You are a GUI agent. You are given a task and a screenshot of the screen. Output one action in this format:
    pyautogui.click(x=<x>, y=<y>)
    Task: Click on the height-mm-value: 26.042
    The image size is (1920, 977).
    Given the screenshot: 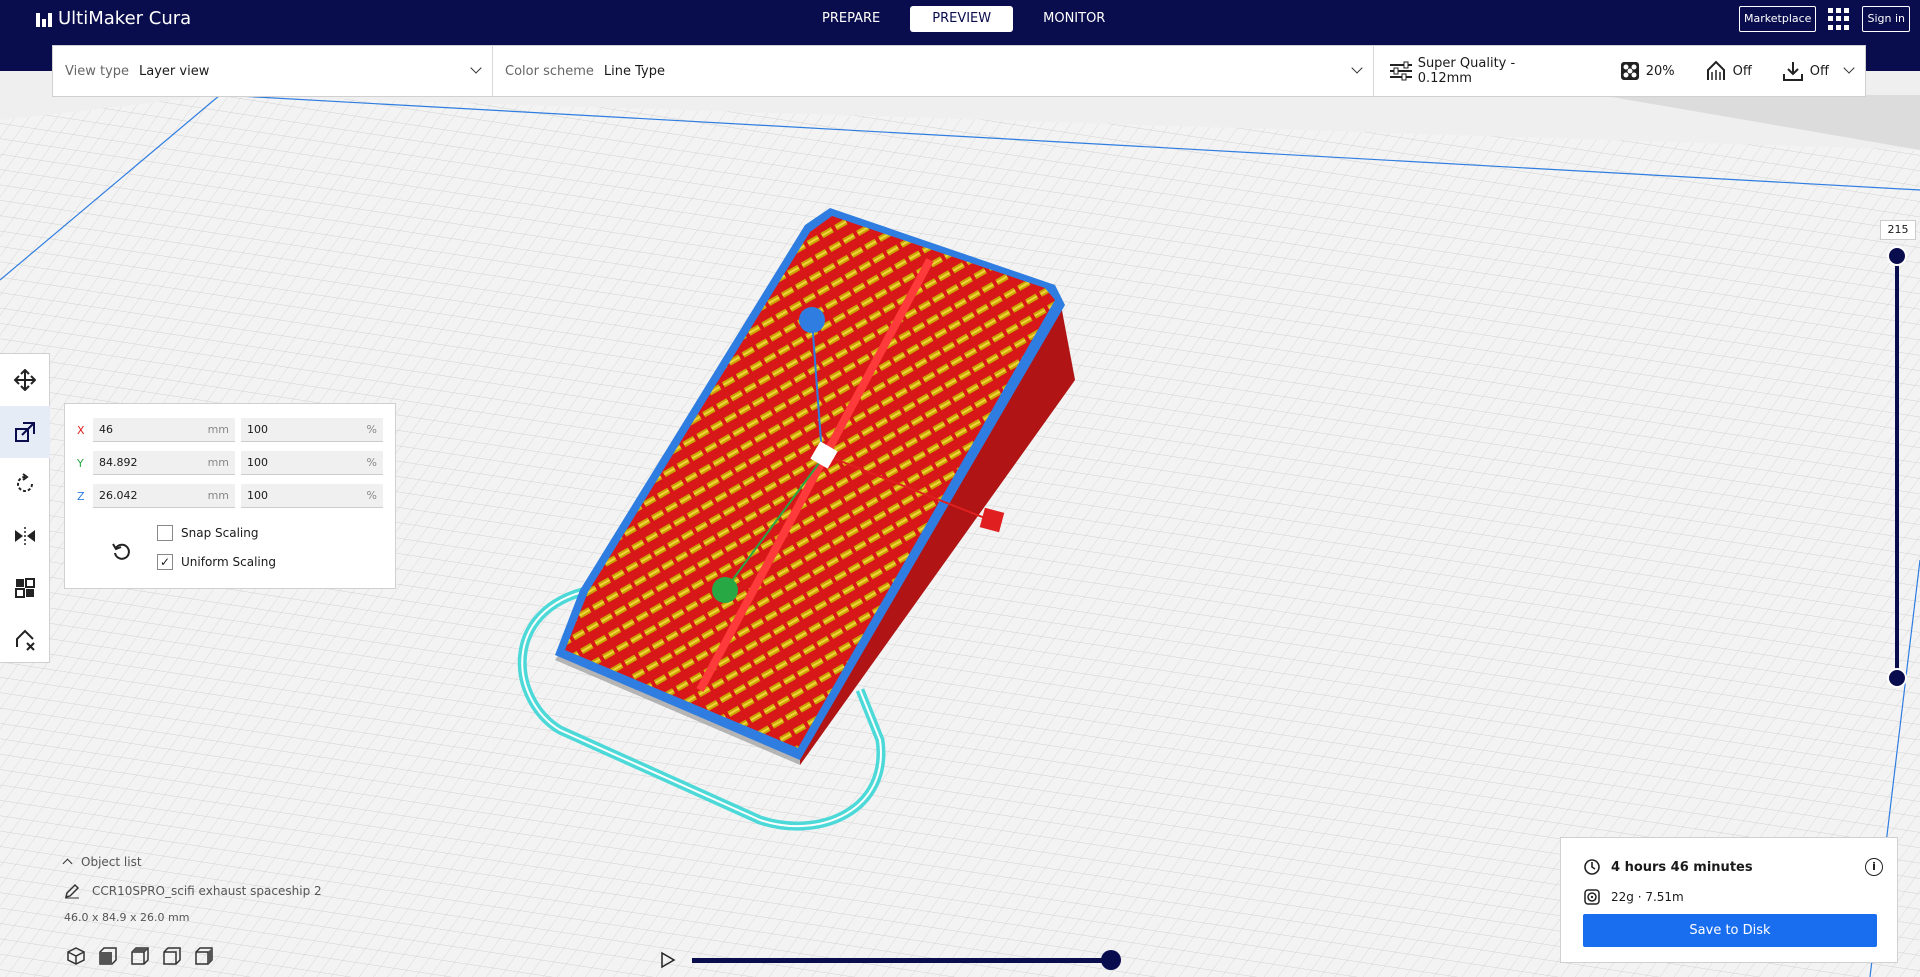 What is the action you would take?
    pyautogui.click(x=118, y=495)
    